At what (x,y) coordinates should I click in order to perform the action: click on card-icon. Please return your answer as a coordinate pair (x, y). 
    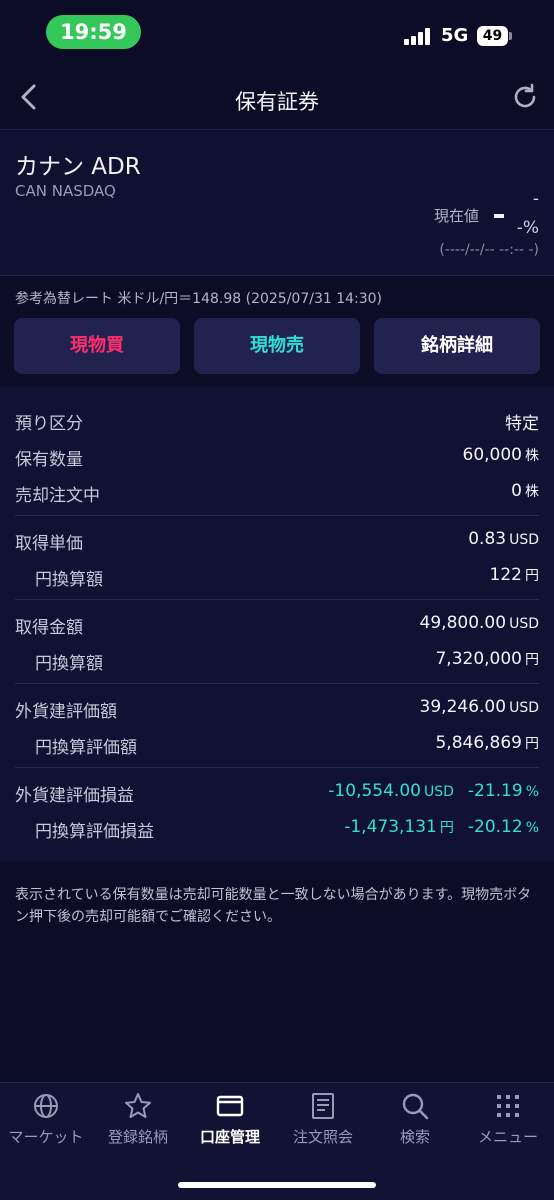
    Looking at the image, I should click on (230, 1106).